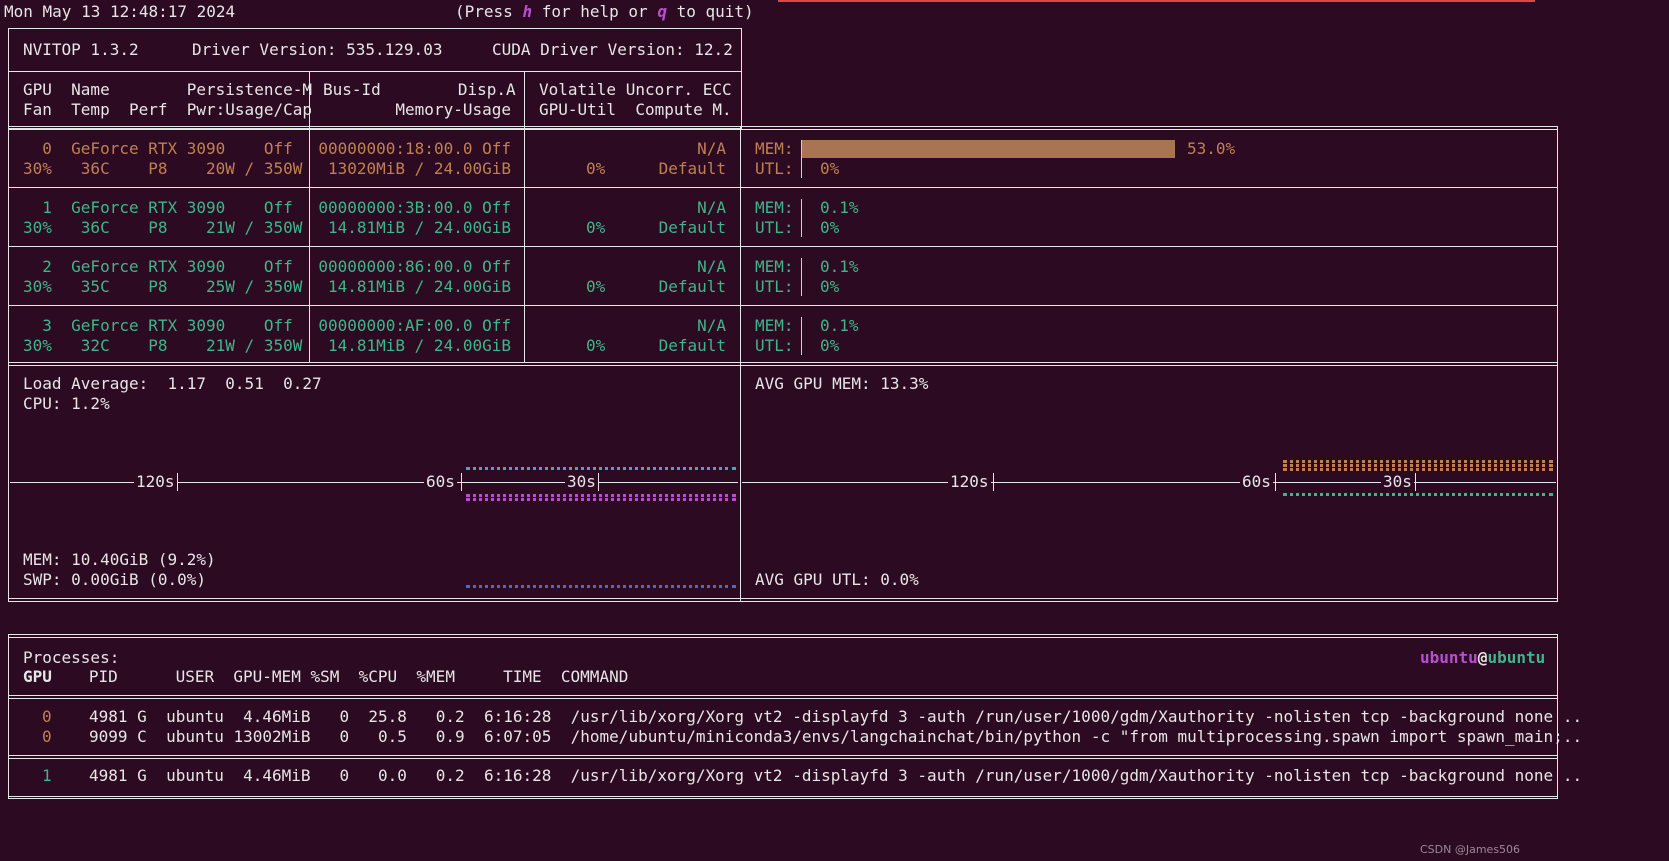 The height and width of the screenshot is (861, 1669). Describe the element at coordinates (1211, 148) in the screenshot. I see `gpu-mem-pct: 53.0%` at that location.